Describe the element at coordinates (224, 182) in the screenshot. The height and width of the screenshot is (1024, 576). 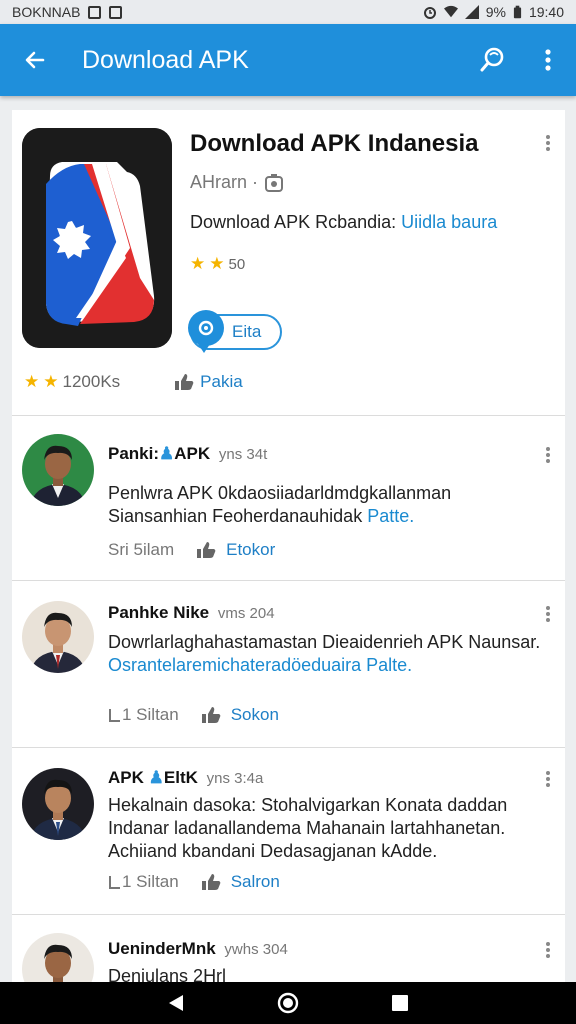
I see `developer-name: AHrarn ·` at that location.